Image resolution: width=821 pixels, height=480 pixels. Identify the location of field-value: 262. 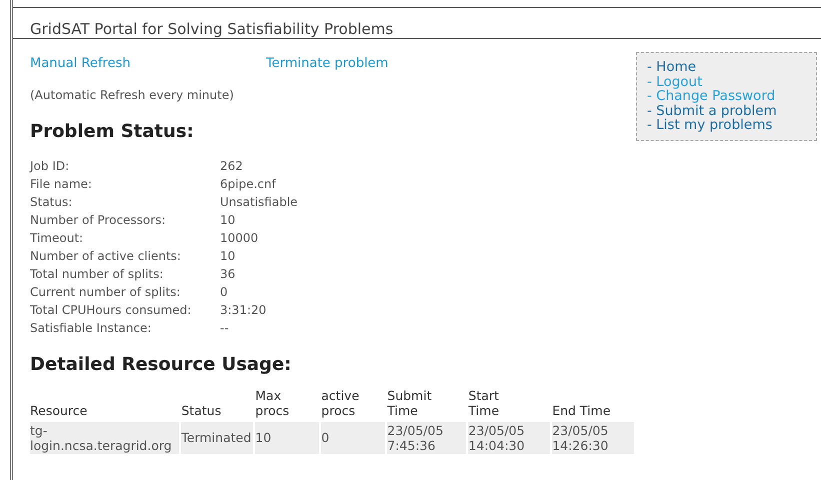
(232, 166).